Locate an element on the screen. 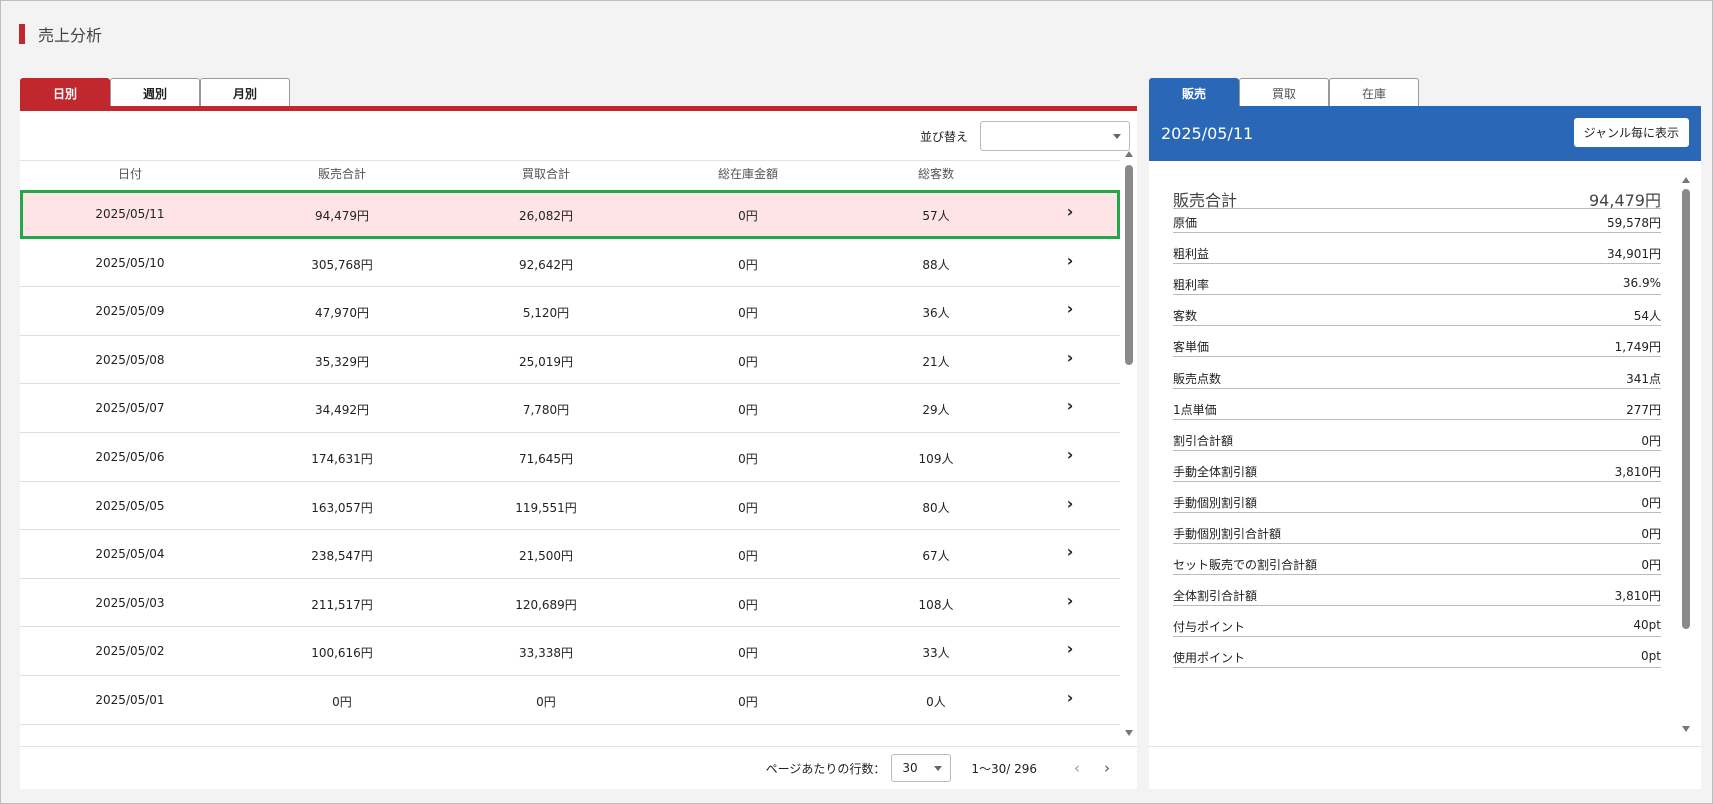  table-scrollbar is located at coordinates (1129, 443).